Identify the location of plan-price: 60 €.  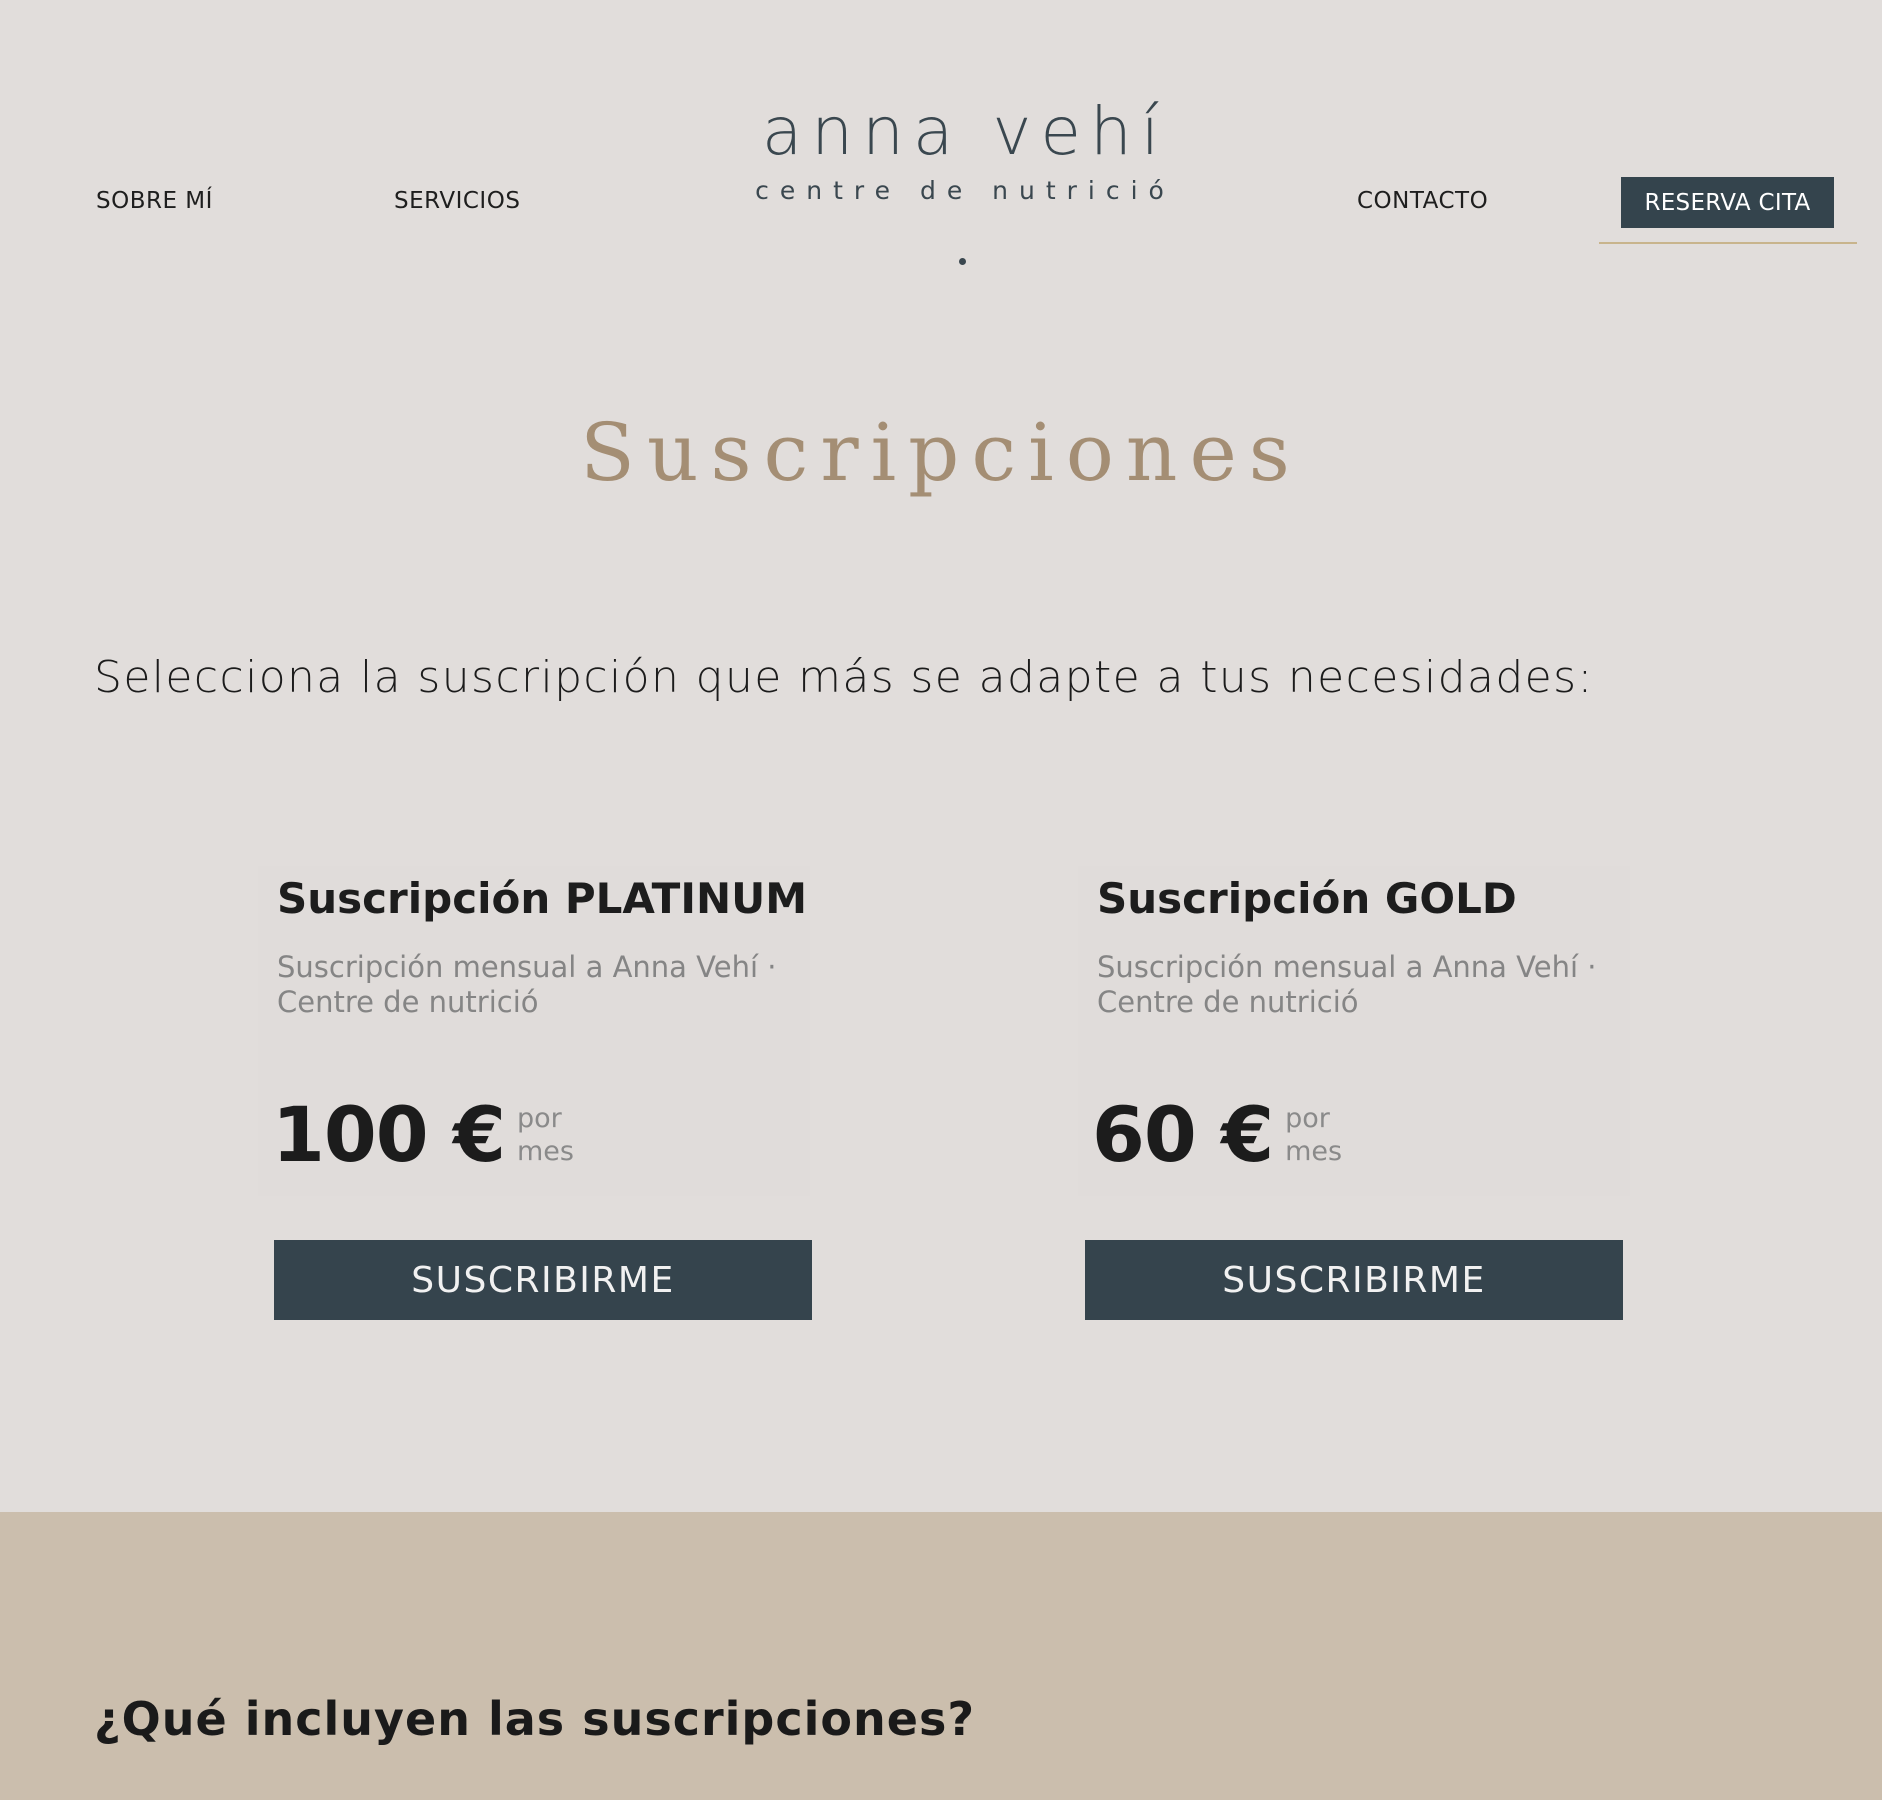
(1183, 1134).